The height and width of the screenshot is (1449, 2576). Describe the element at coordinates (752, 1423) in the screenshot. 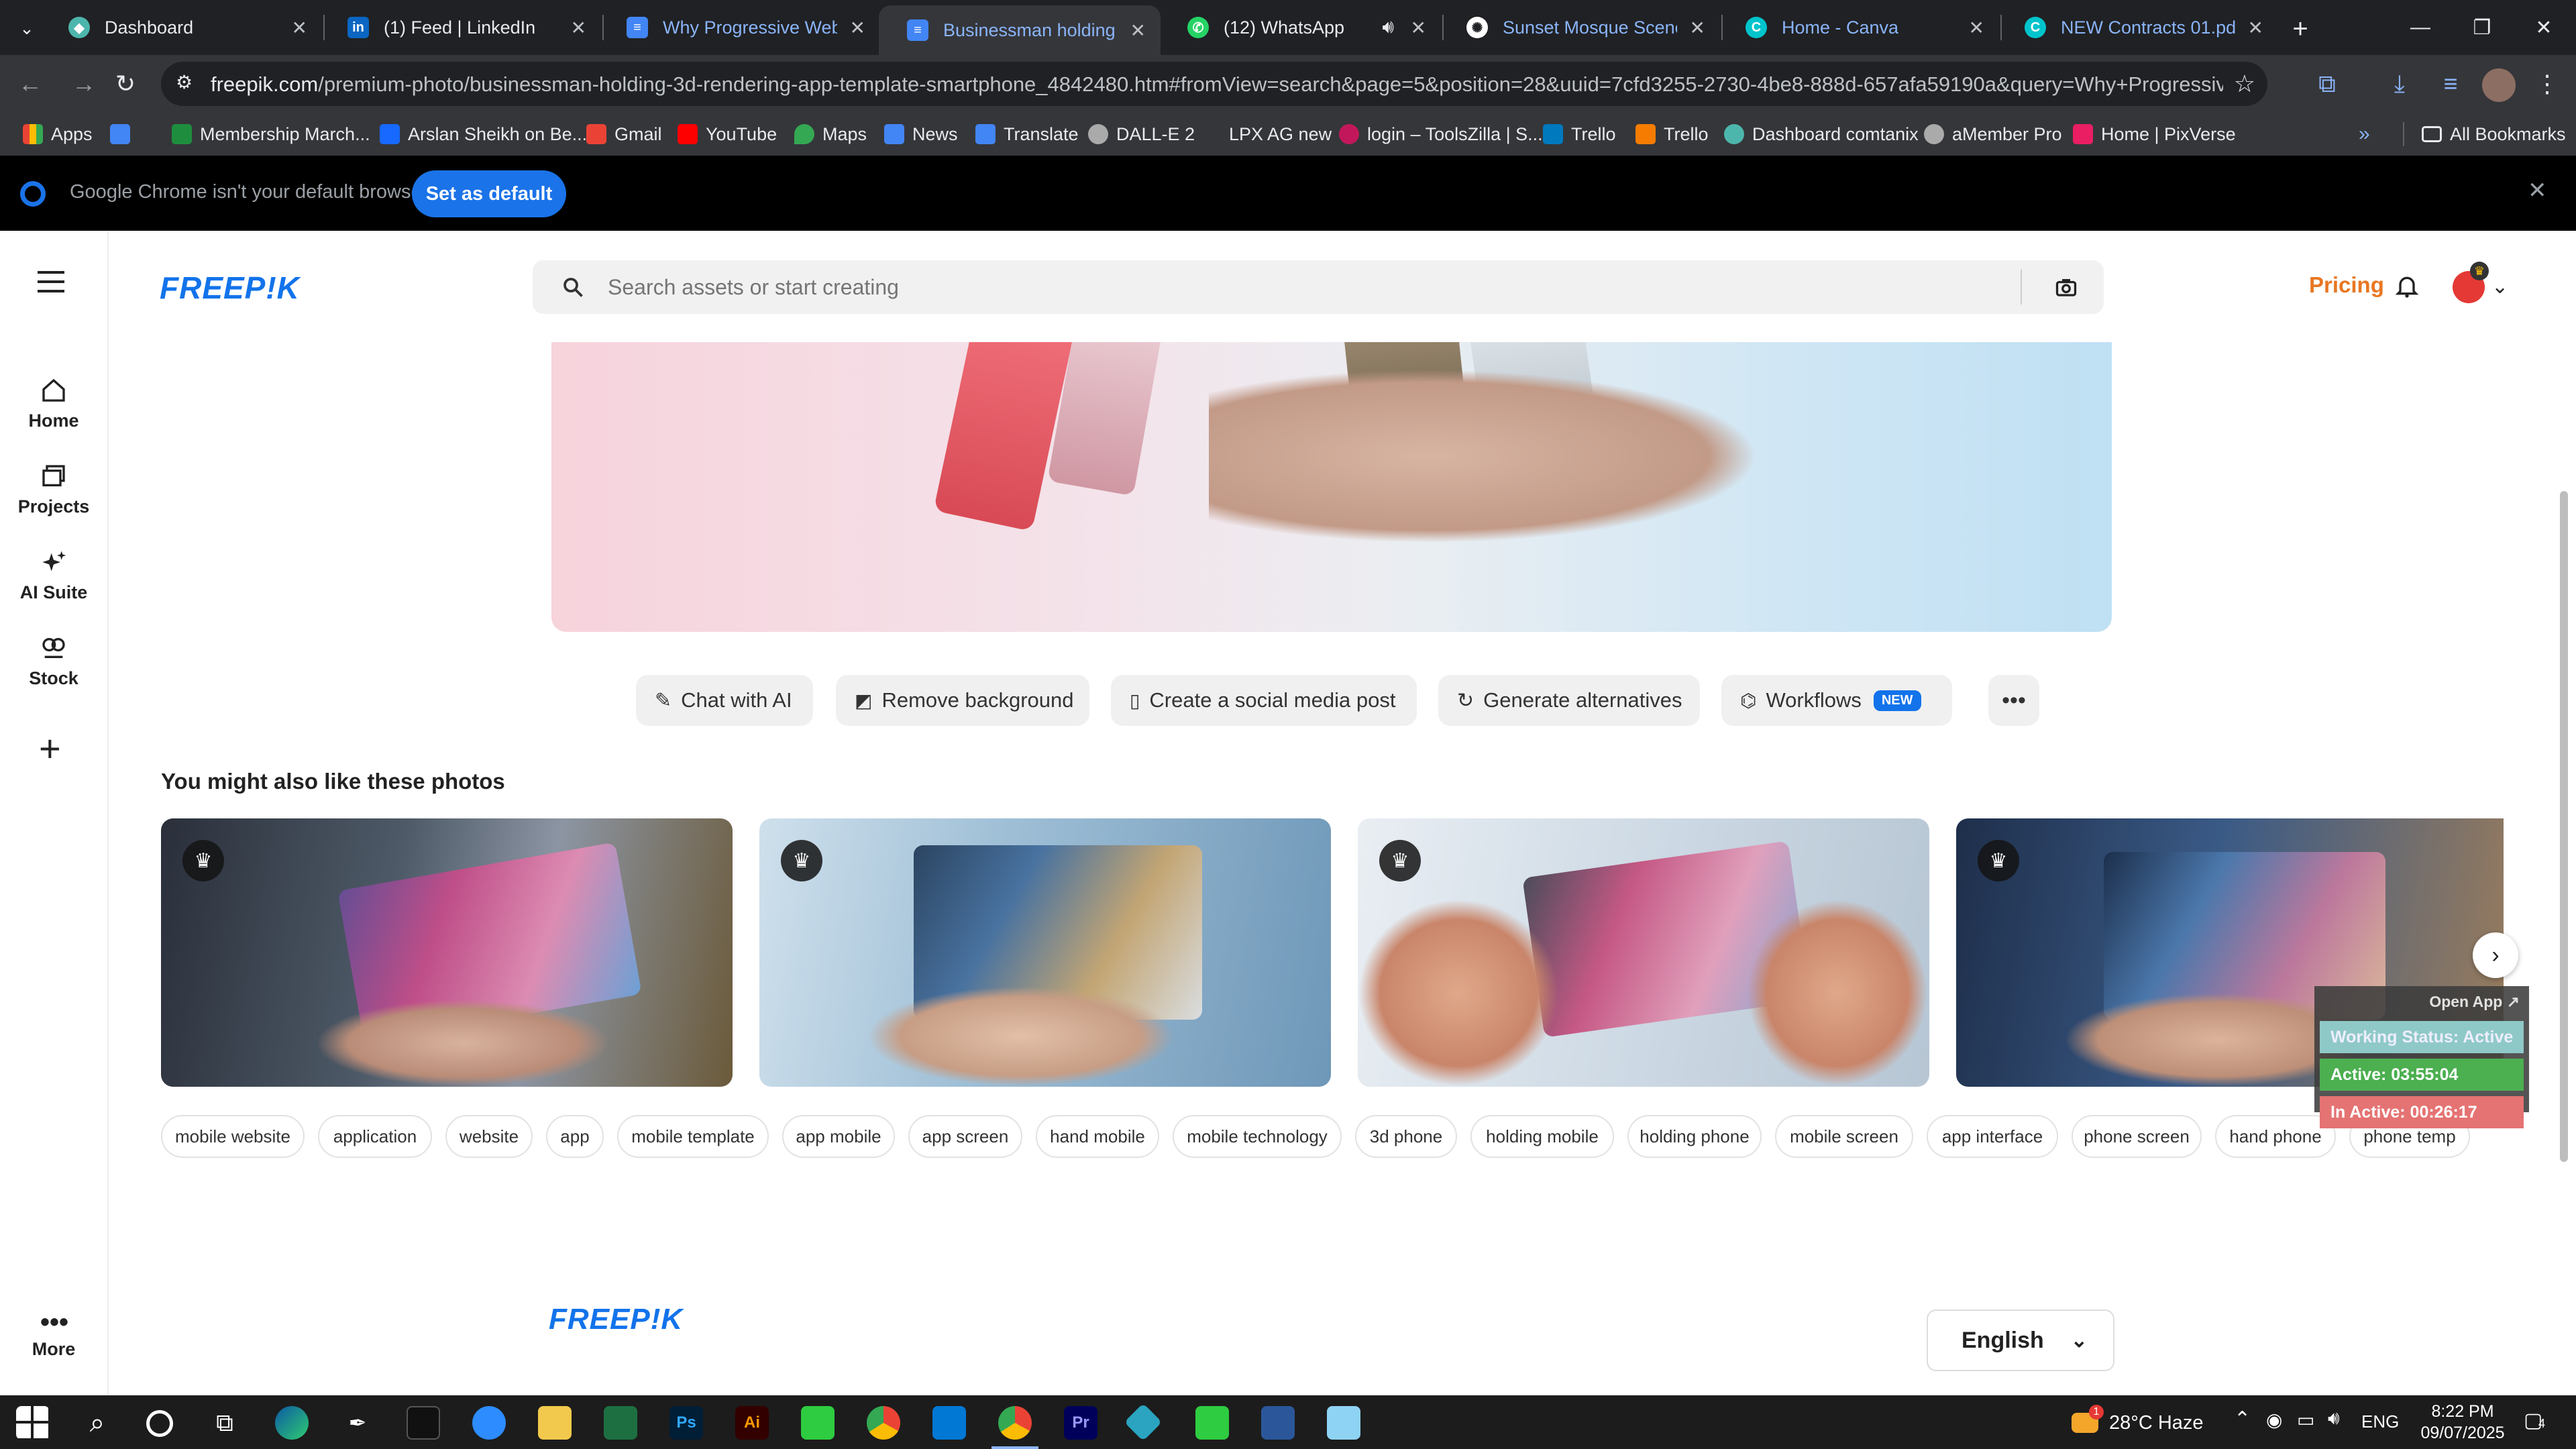

I see `illustrator-icon: Ai` at that location.